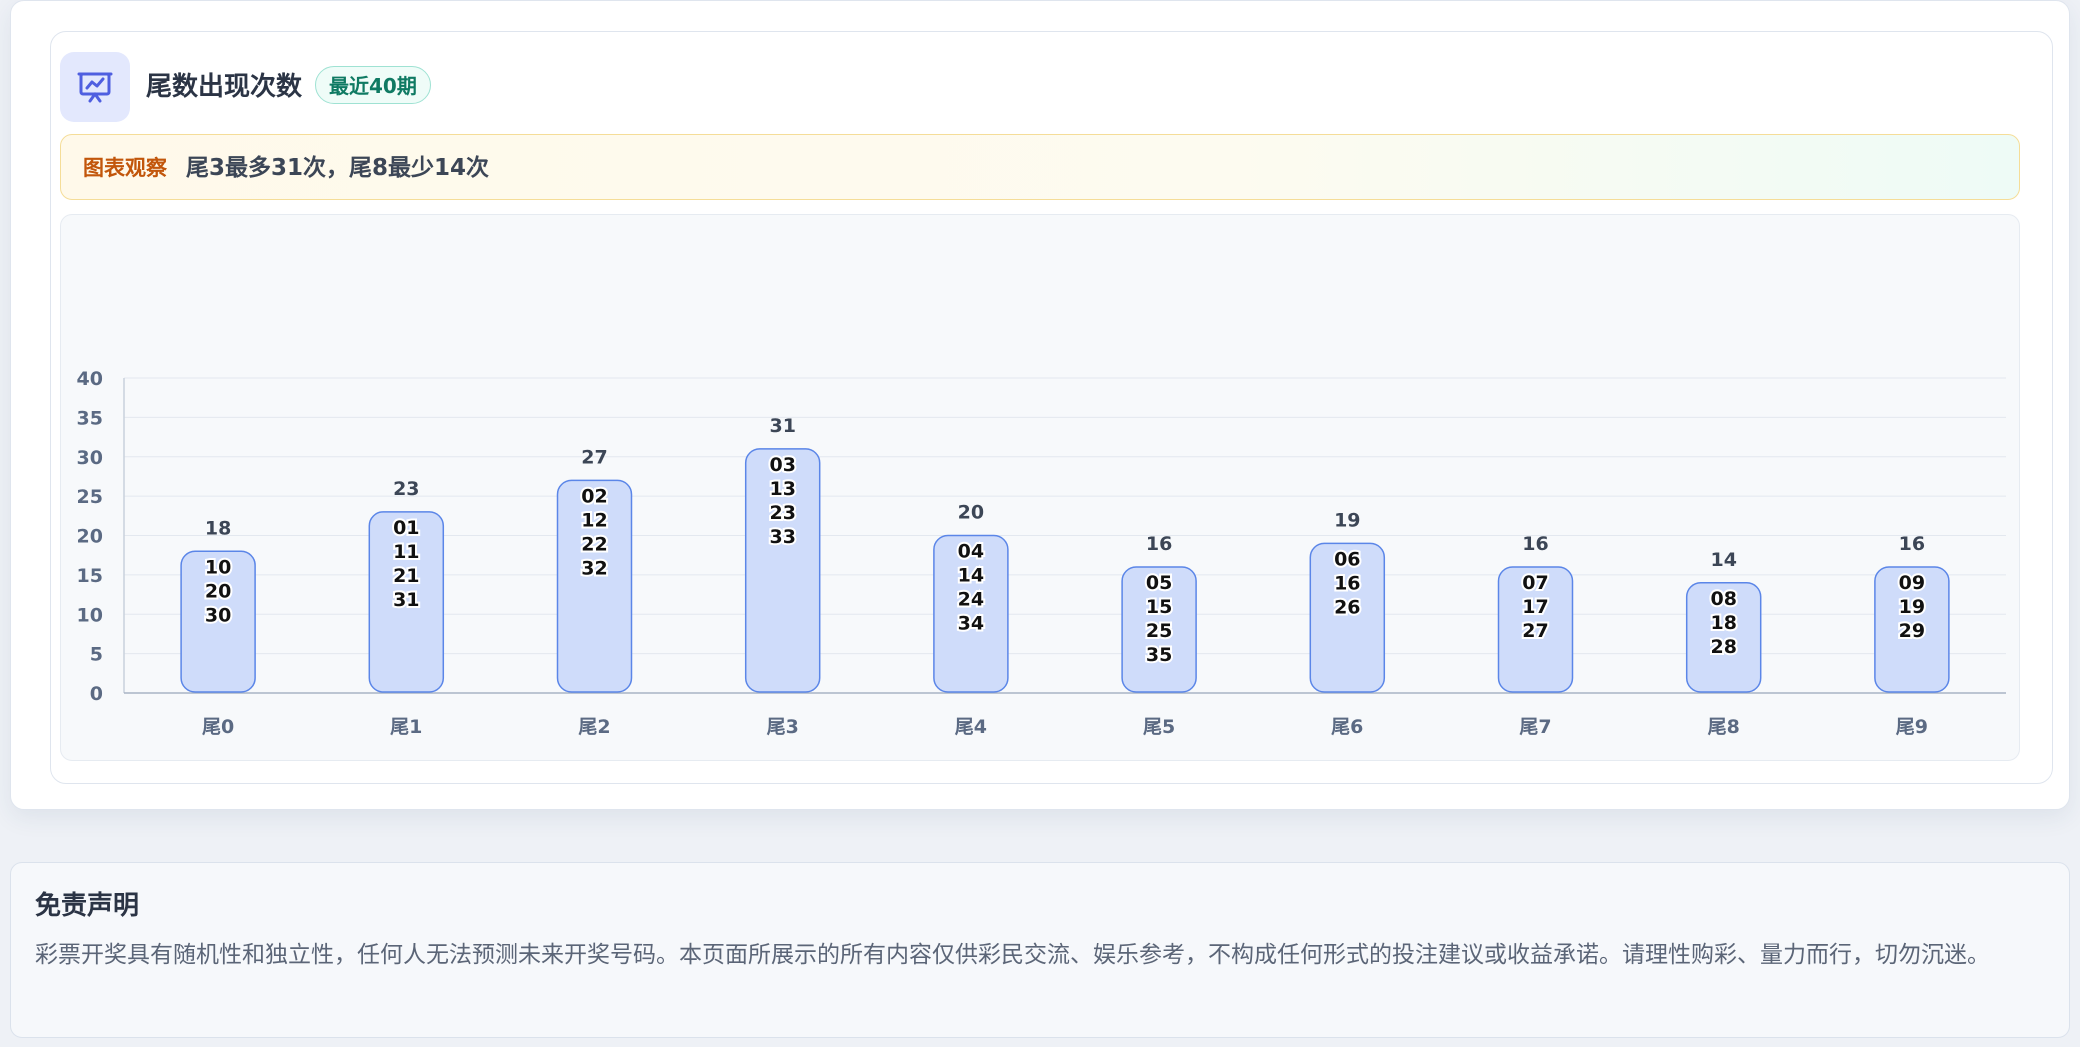  Describe the element at coordinates (1159, 631) in the screenshot. I see `bar-number-label: 25` at that location.